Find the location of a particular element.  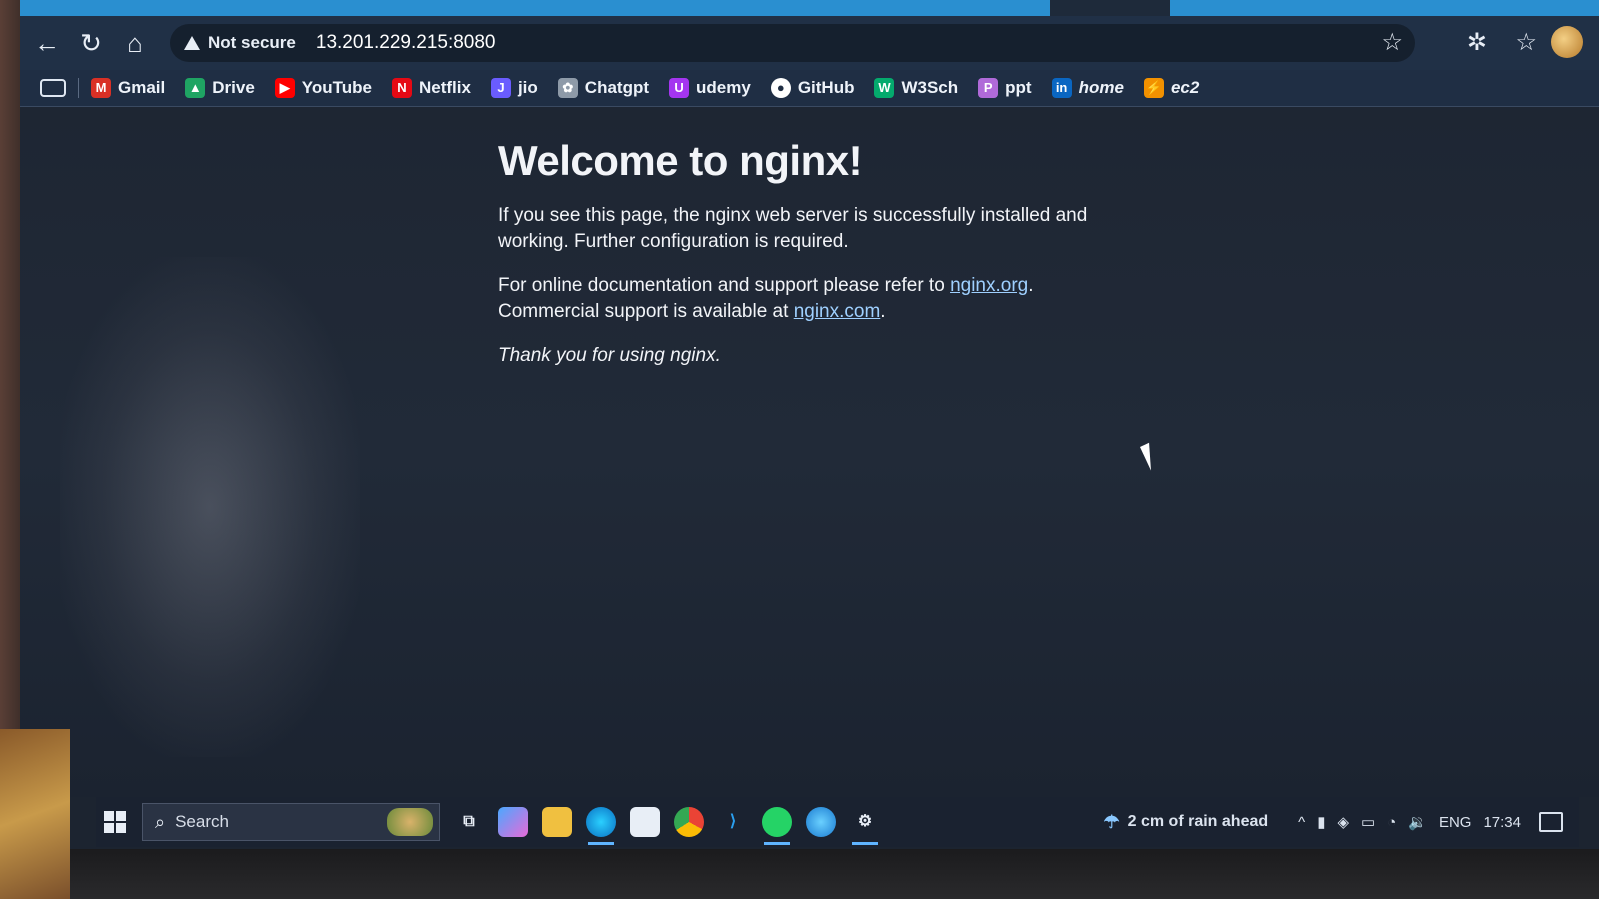

security-label: Not secure is located at coordinates (252, 43).